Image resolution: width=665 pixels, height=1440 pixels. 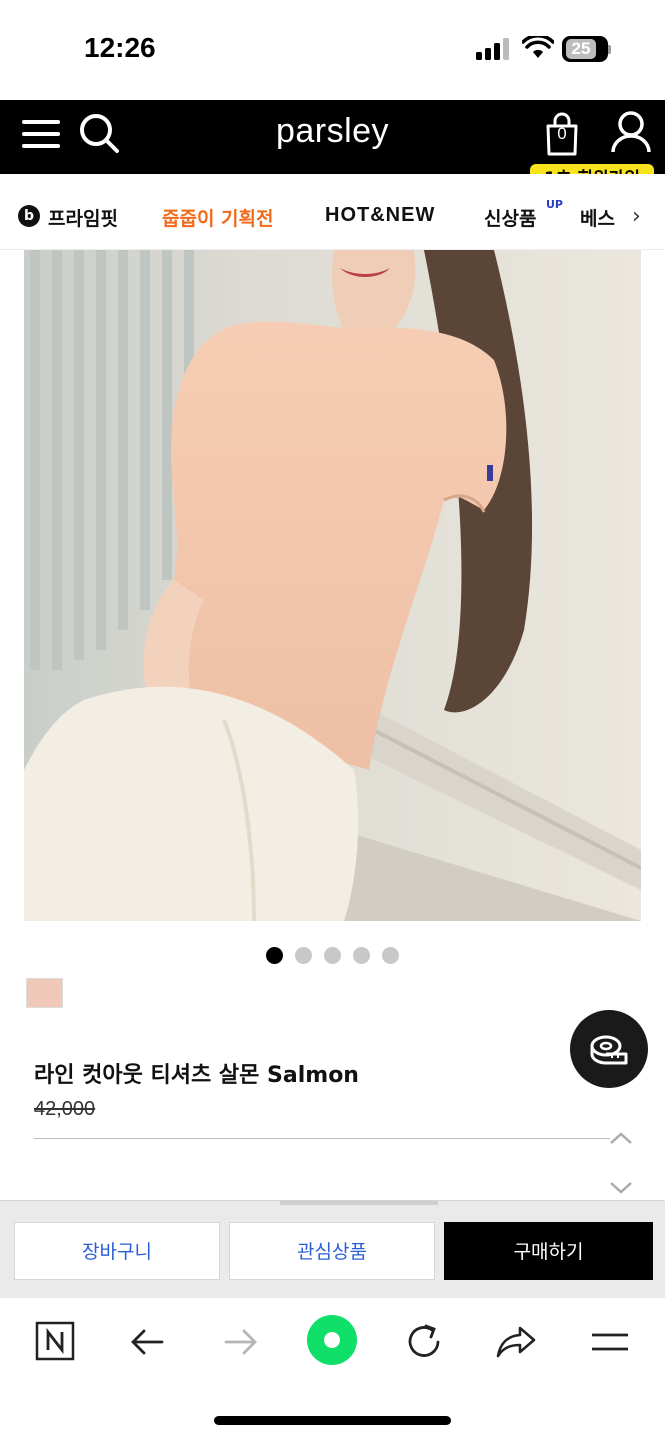 I want to click on purchase-bar: 장바구니 관심상품 구매하기, so click(x=332, y=1249).